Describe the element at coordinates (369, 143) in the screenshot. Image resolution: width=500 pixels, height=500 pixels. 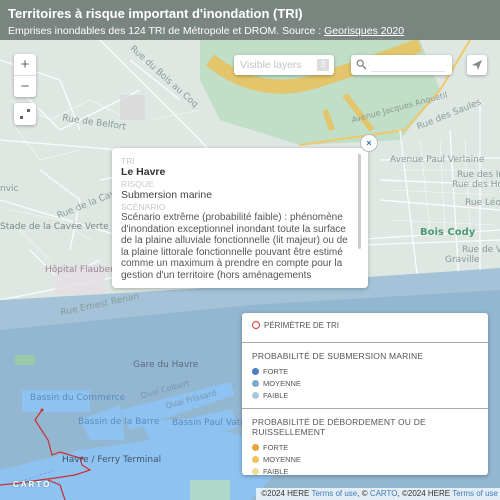
I see `popup-close-button: ×` at that location.